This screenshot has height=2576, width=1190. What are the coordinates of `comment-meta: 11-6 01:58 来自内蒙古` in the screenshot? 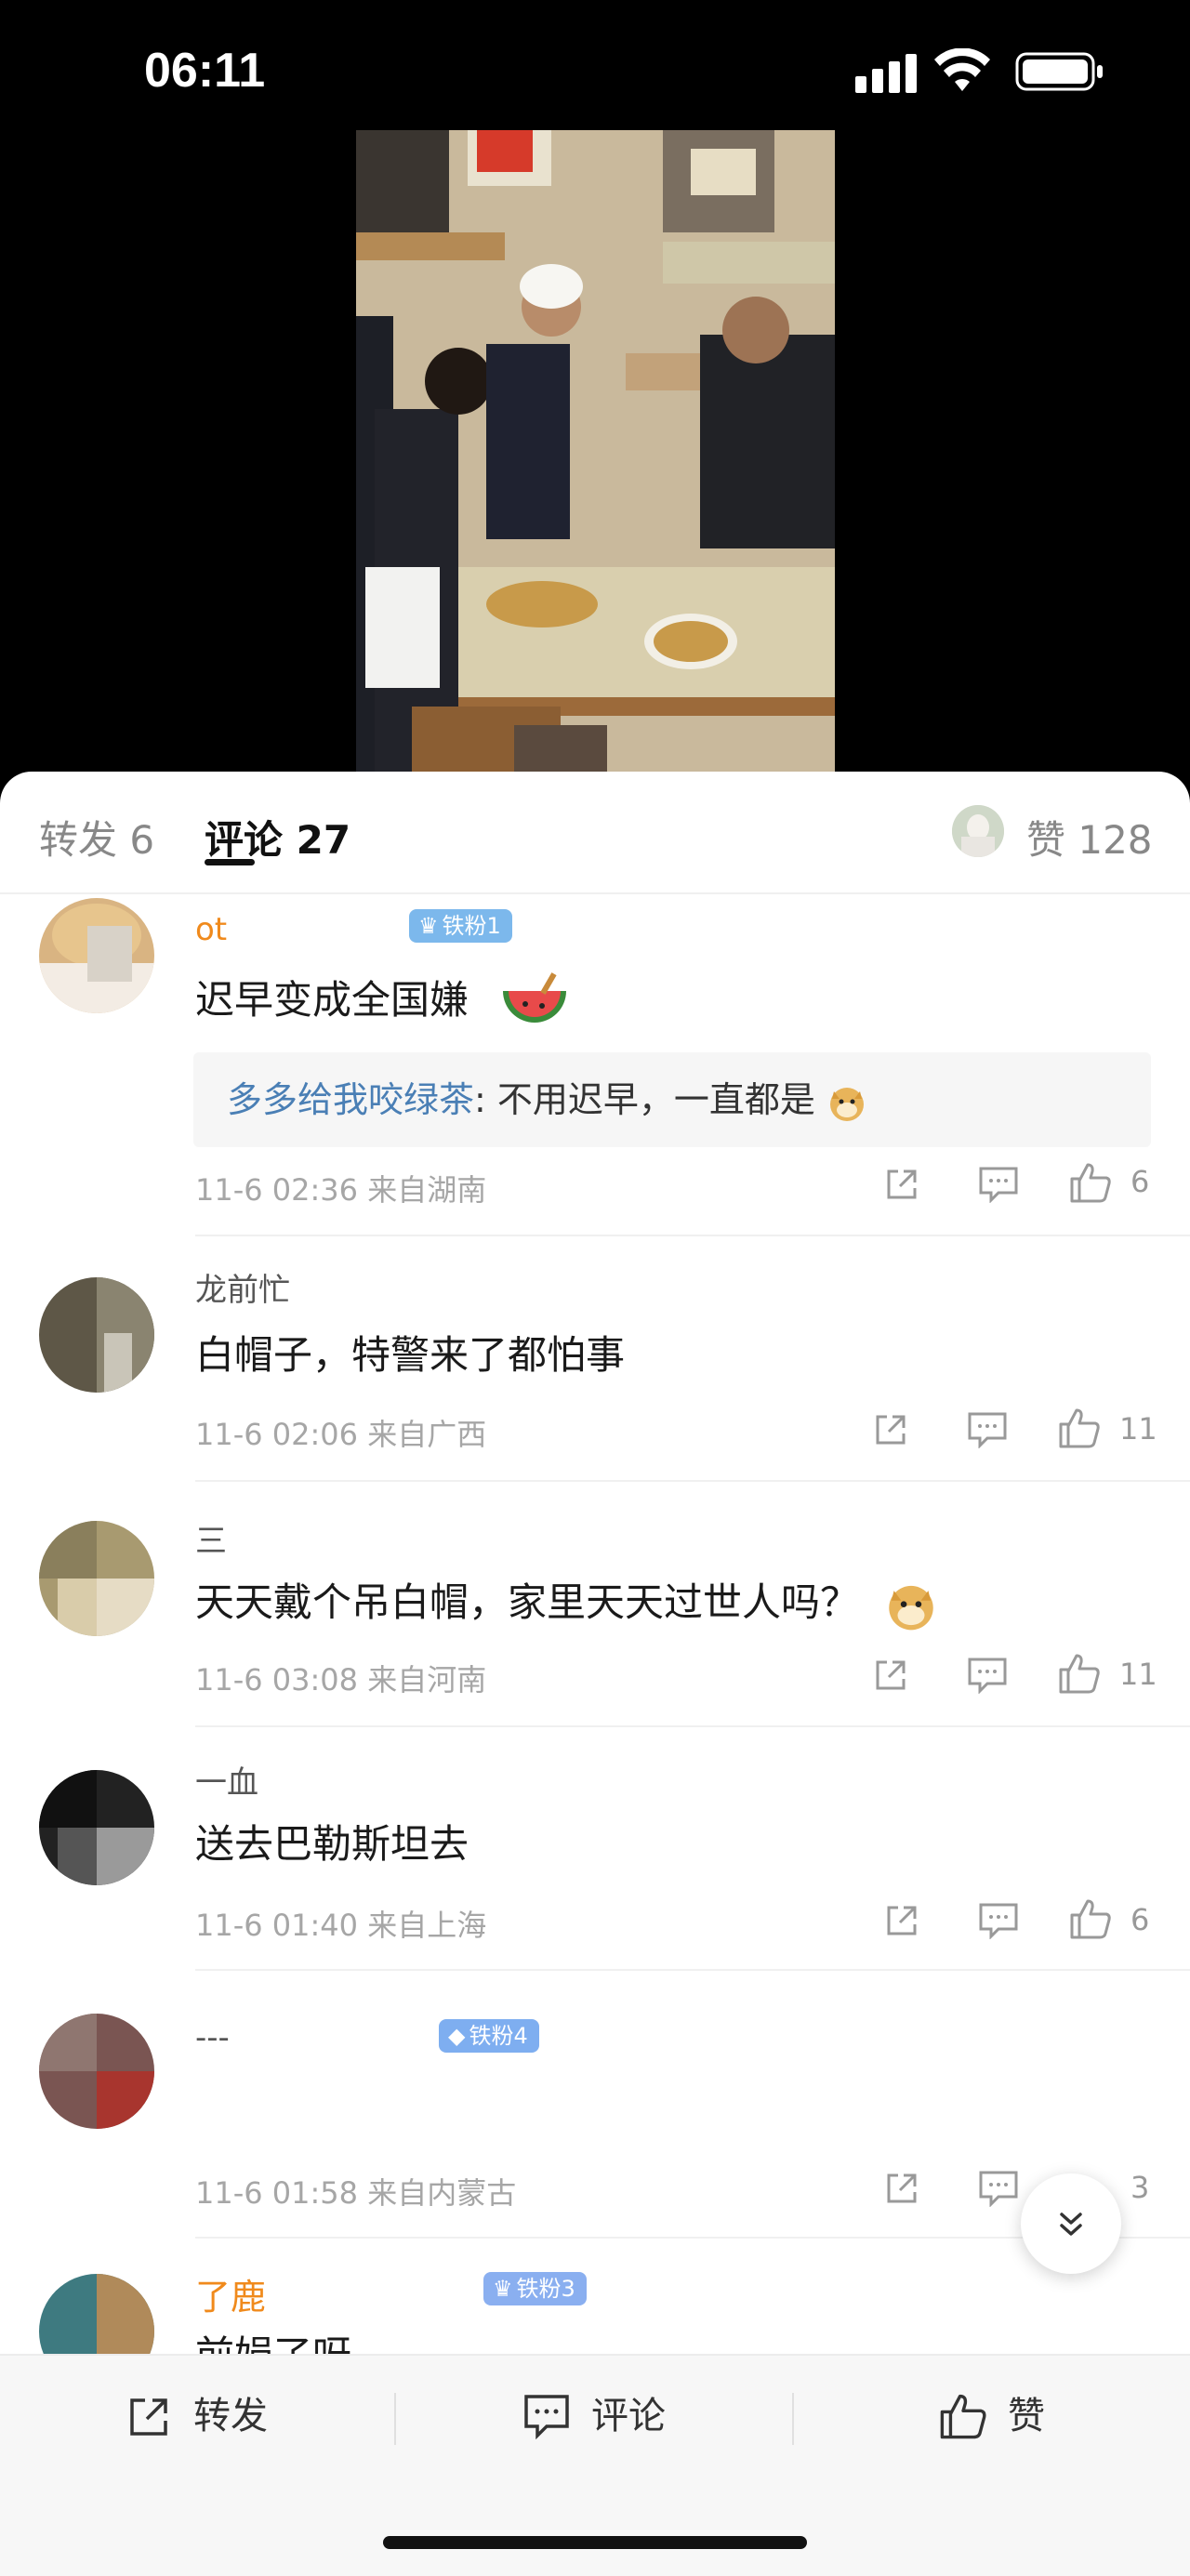 It's located at (356, 2193).